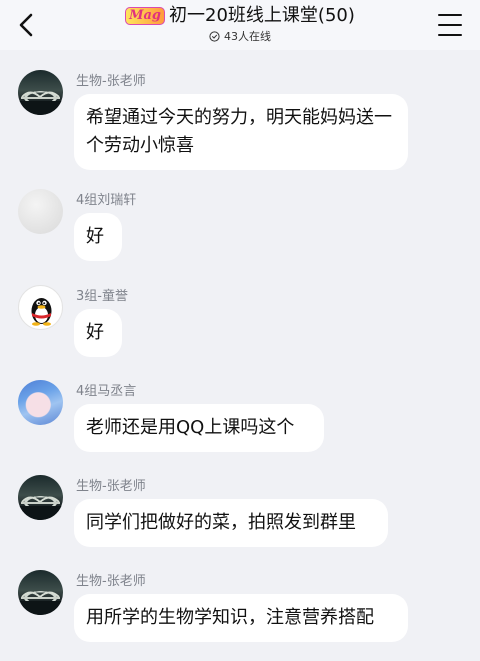 The height and width of the screenshot is (661, 480). What do you see at coordinates (106, 200) in the screenshot?
I see `sender-name: 4组刘瑞轩` at bounding box center [106, 200].